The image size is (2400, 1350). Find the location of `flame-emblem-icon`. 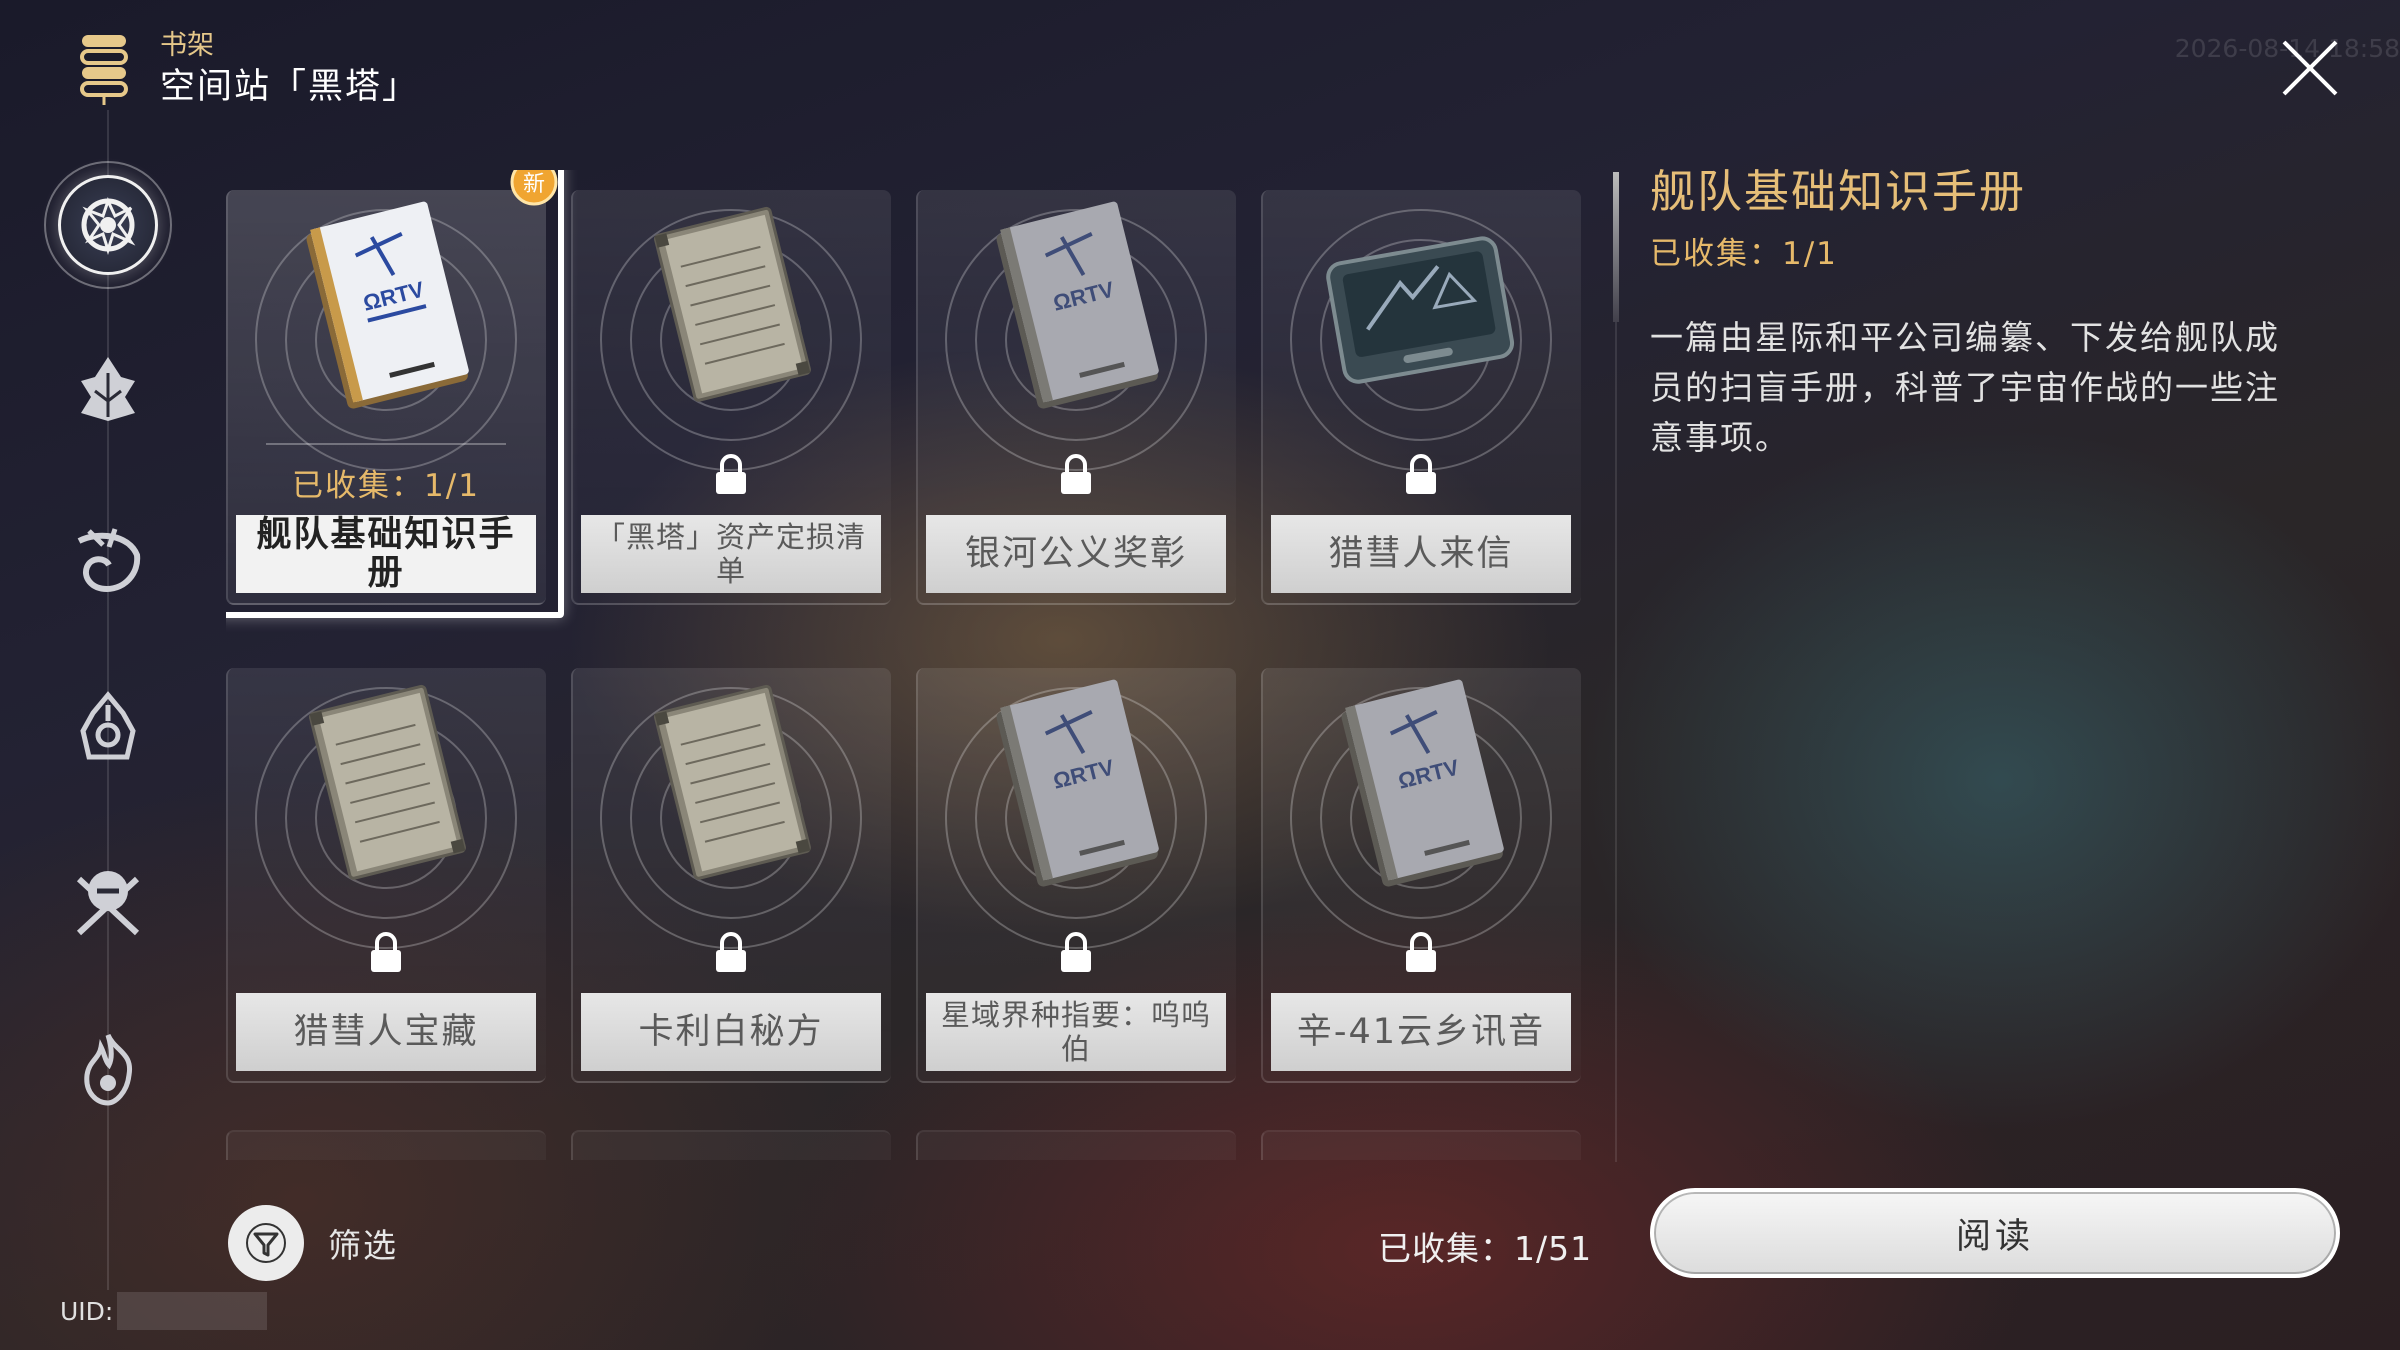

flame-emblem-icon is located at coordinates (108, 1069).